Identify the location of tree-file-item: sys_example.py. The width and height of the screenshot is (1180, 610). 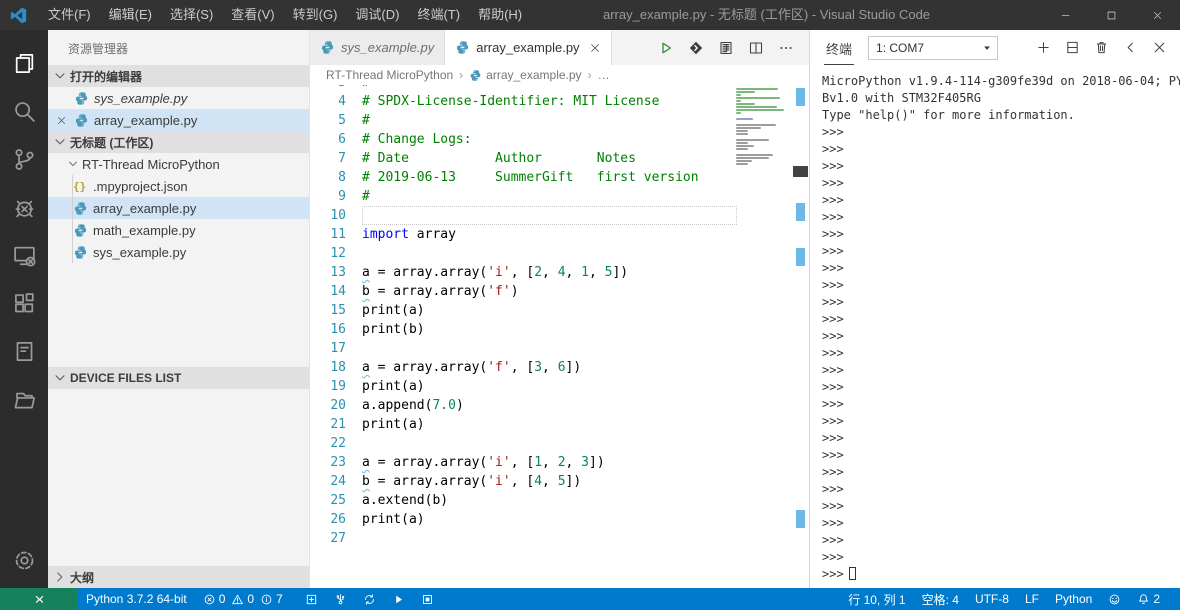
(178, 252).